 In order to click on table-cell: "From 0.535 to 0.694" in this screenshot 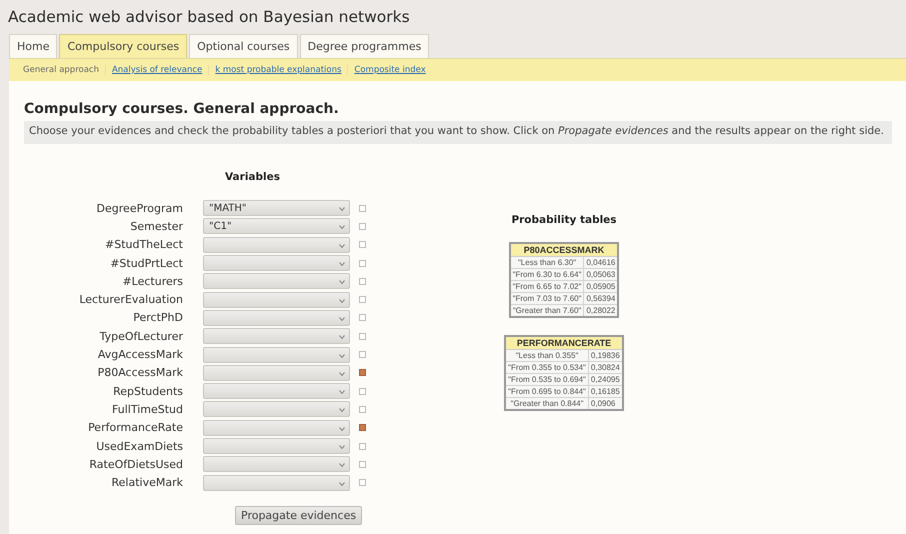, I will do `click(546, 380)`.